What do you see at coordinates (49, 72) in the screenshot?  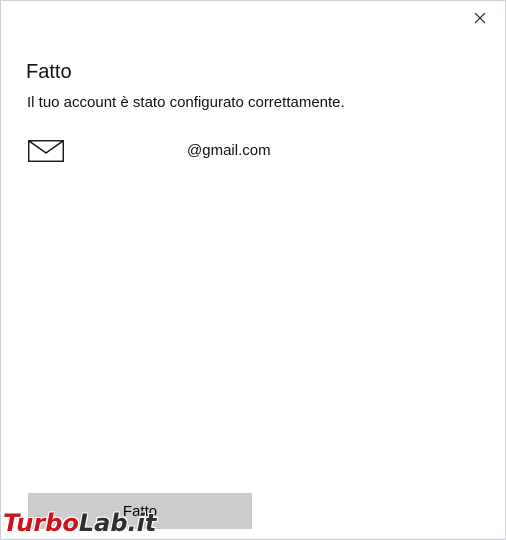 I see `dialog-title: Fatto` at bounding box center [49, 72].